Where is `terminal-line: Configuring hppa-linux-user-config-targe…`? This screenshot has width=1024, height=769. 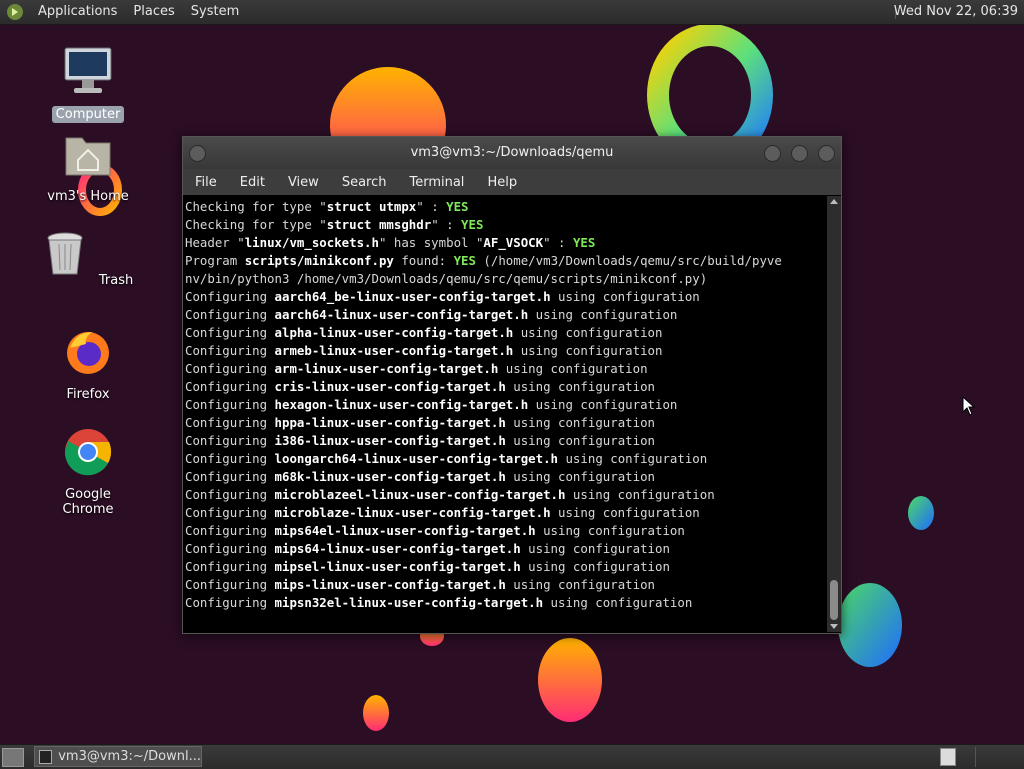
terminal-line: Configuring hppa-linux-user-config-targe… is located at coordinates (506, 423).